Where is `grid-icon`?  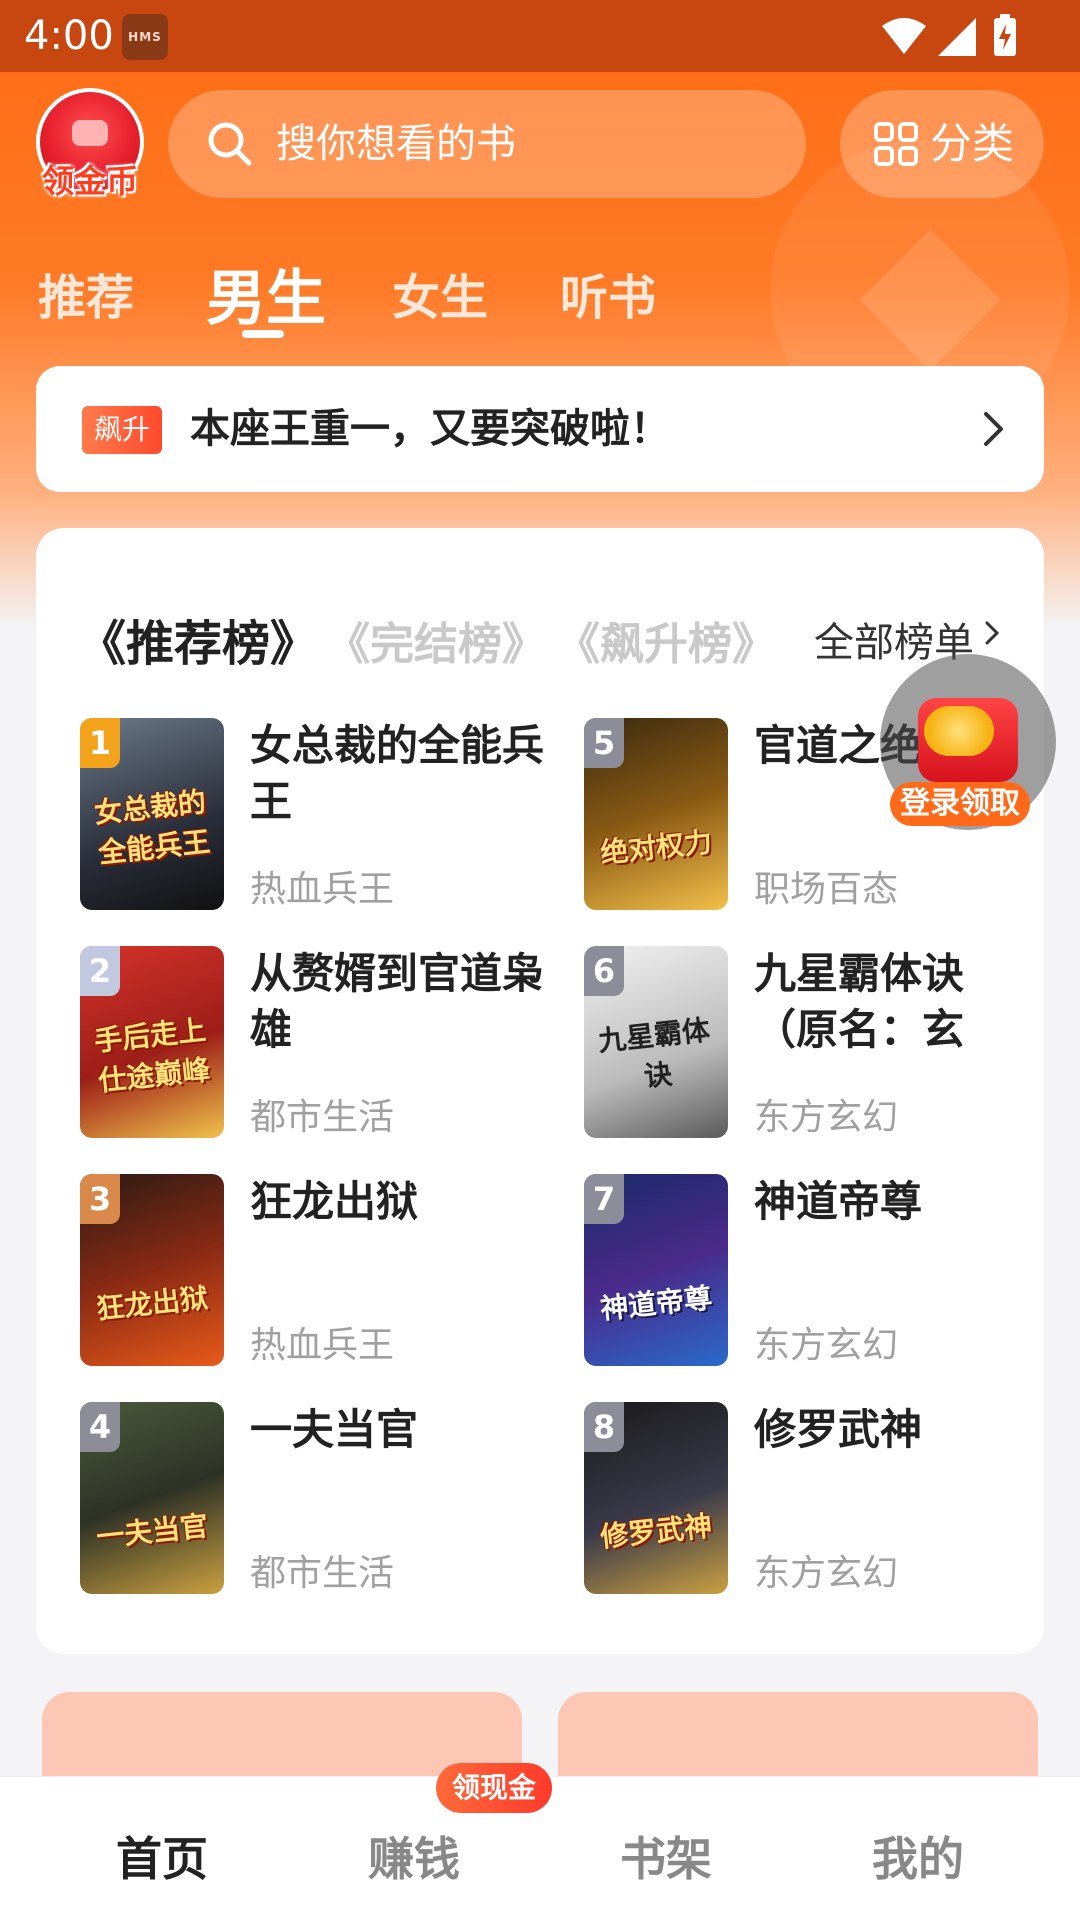 grid-icon is located at coordinates (896, 144).